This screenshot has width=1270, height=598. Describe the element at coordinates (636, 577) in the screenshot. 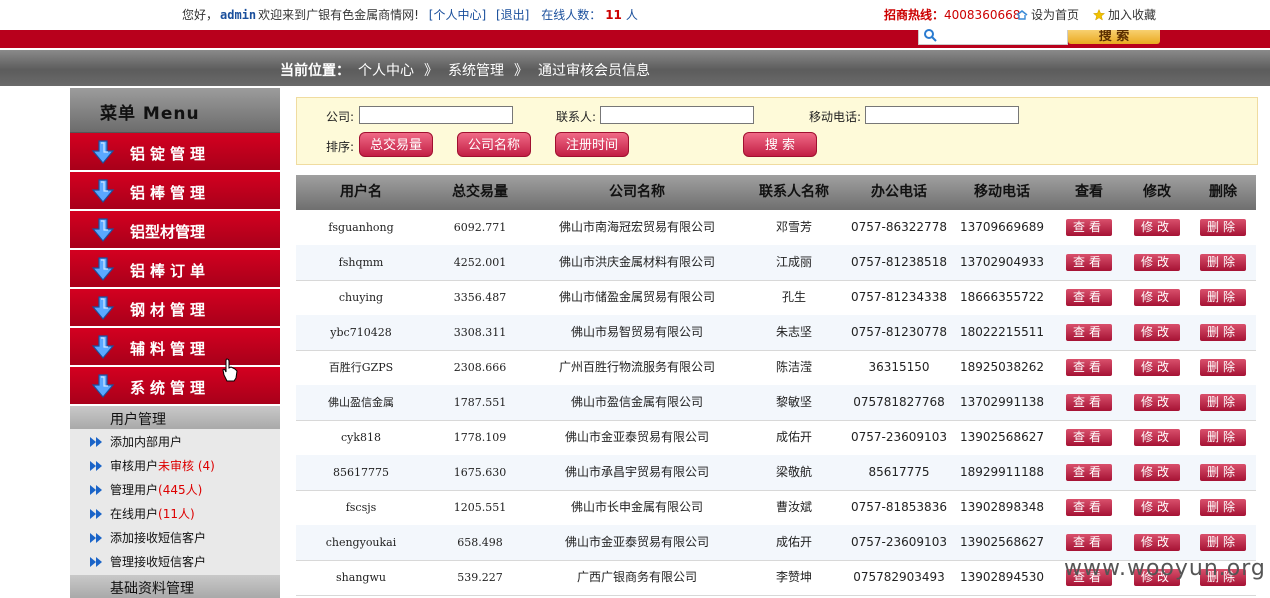

I see `cell-company: 广西广银商务有限公司` at that location.